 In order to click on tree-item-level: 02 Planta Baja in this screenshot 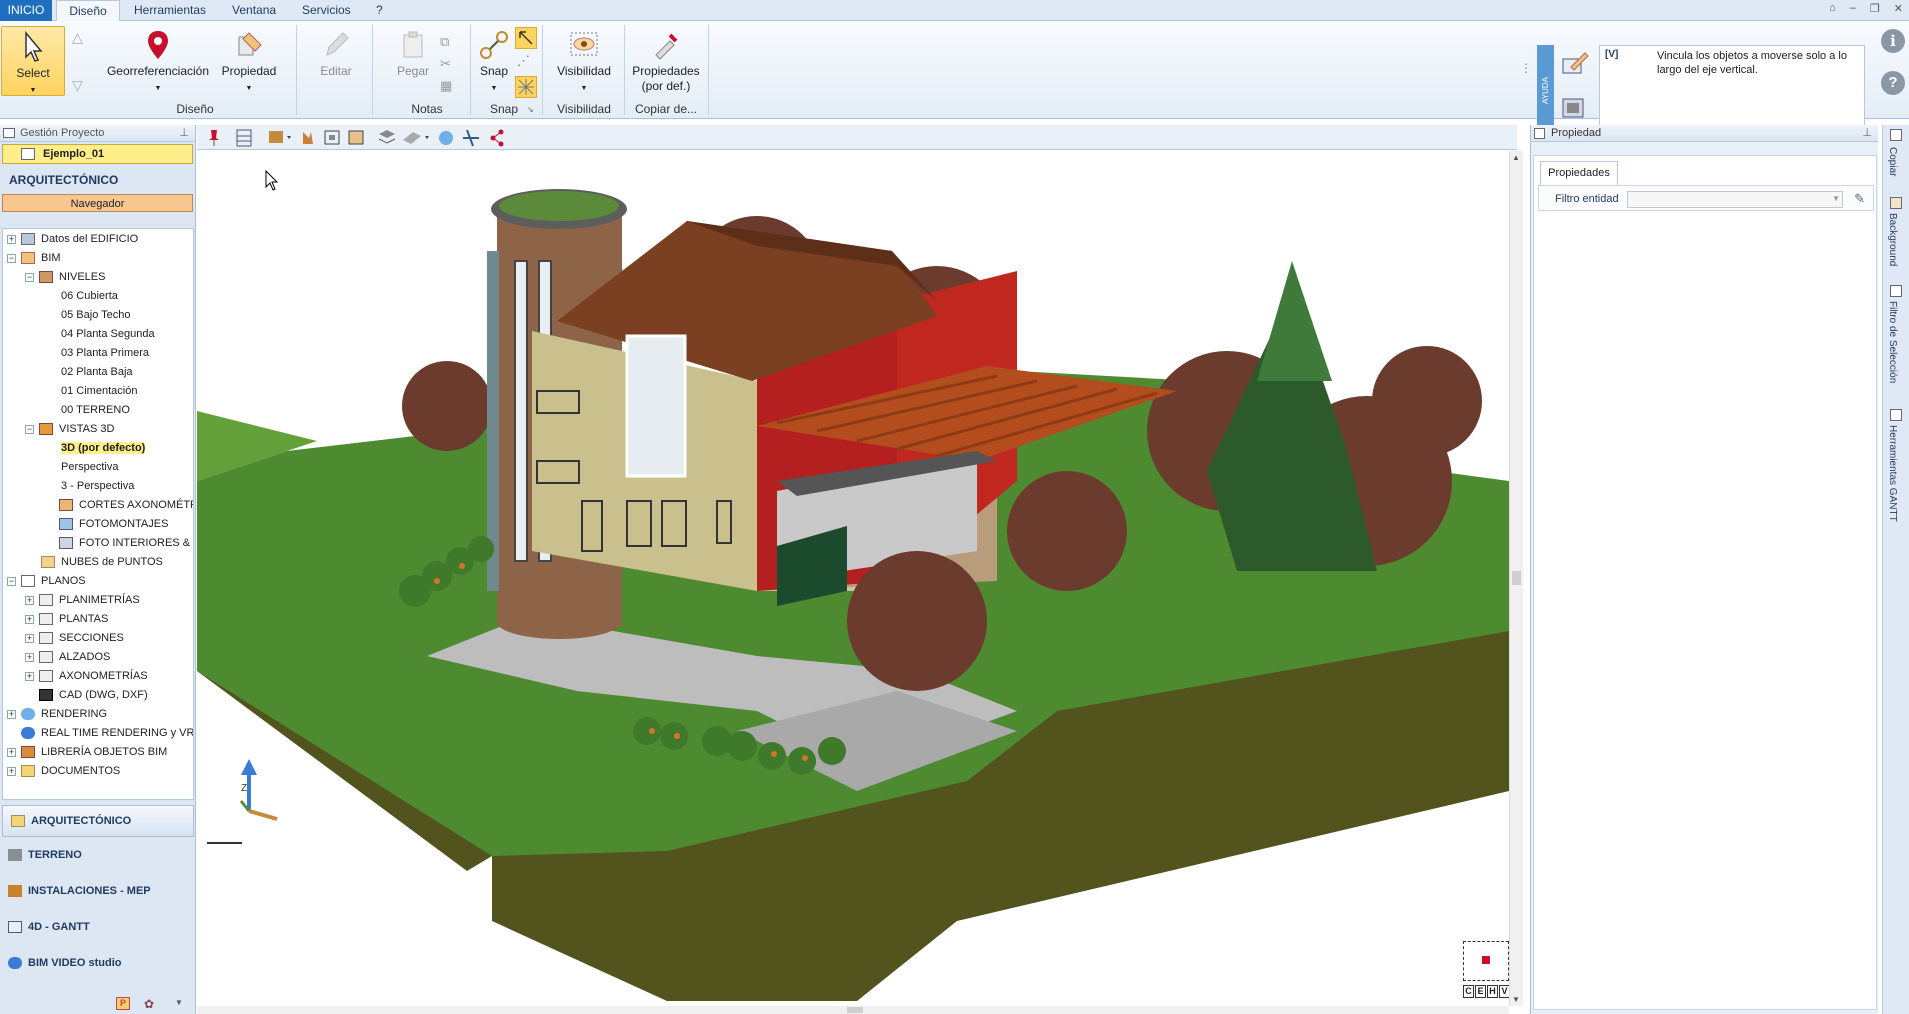, I will do `click(97, 372)`.